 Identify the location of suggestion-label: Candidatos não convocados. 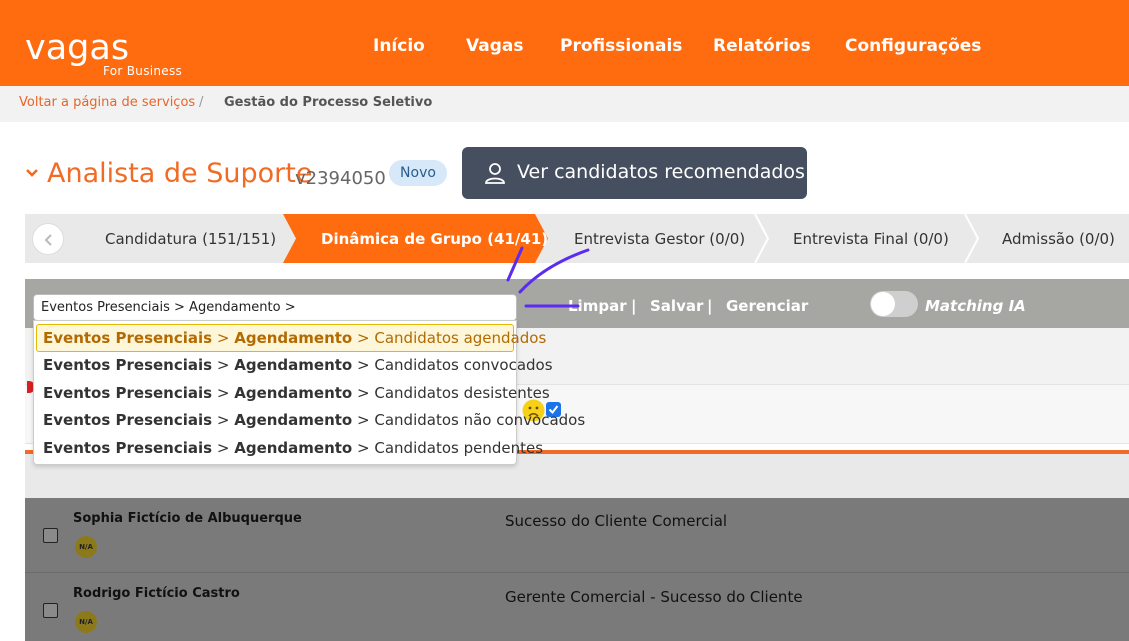
(480, 420).